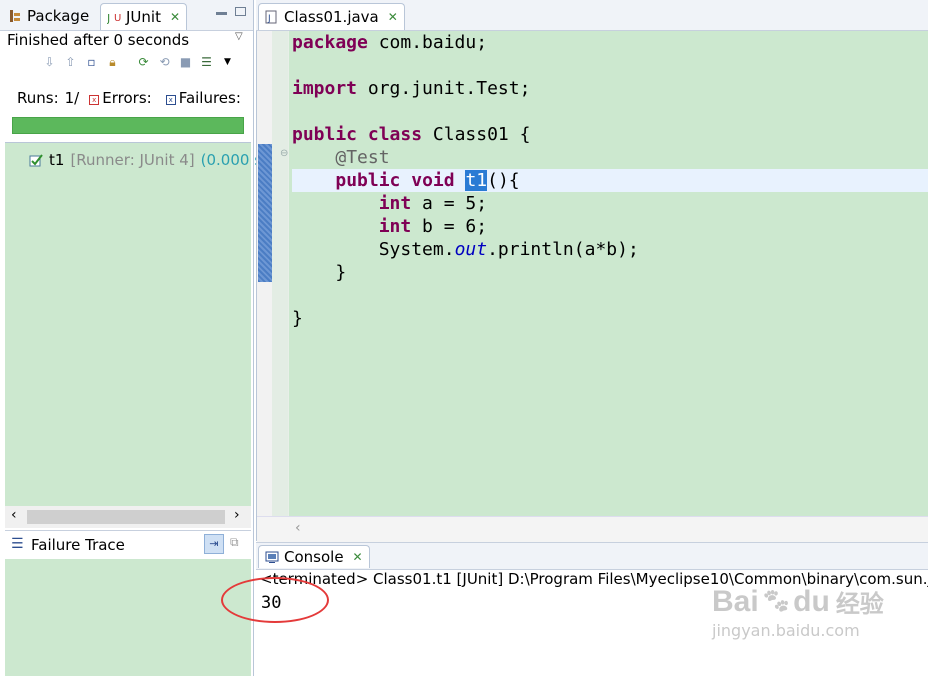 Image resolution: width=928 pixels, height=676 pixels. I want to click on code-line: int a = 5;, so click(610, 203).